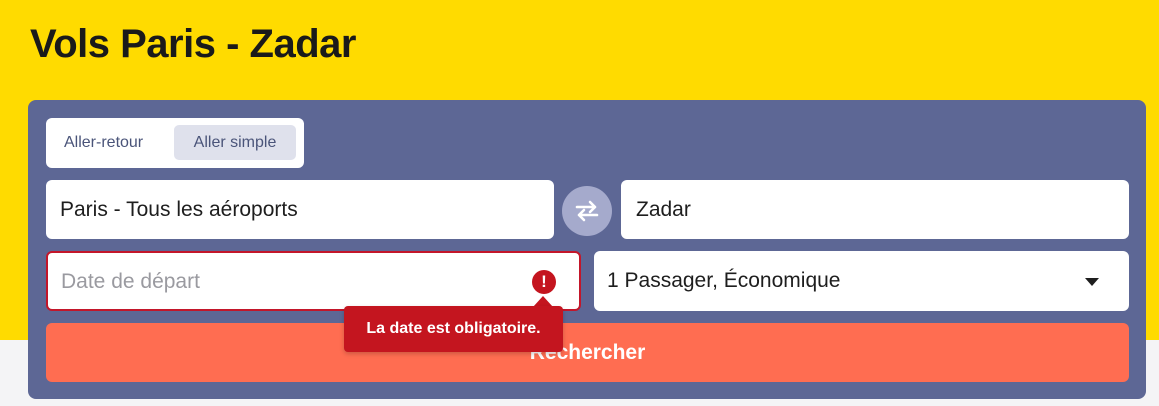 The height and width of the screenshot is (406, 1159). What do you see at coordinates (587, 352) in the screenshot?
I see `search-button: Rechercher` at bounding box center [587, 352].